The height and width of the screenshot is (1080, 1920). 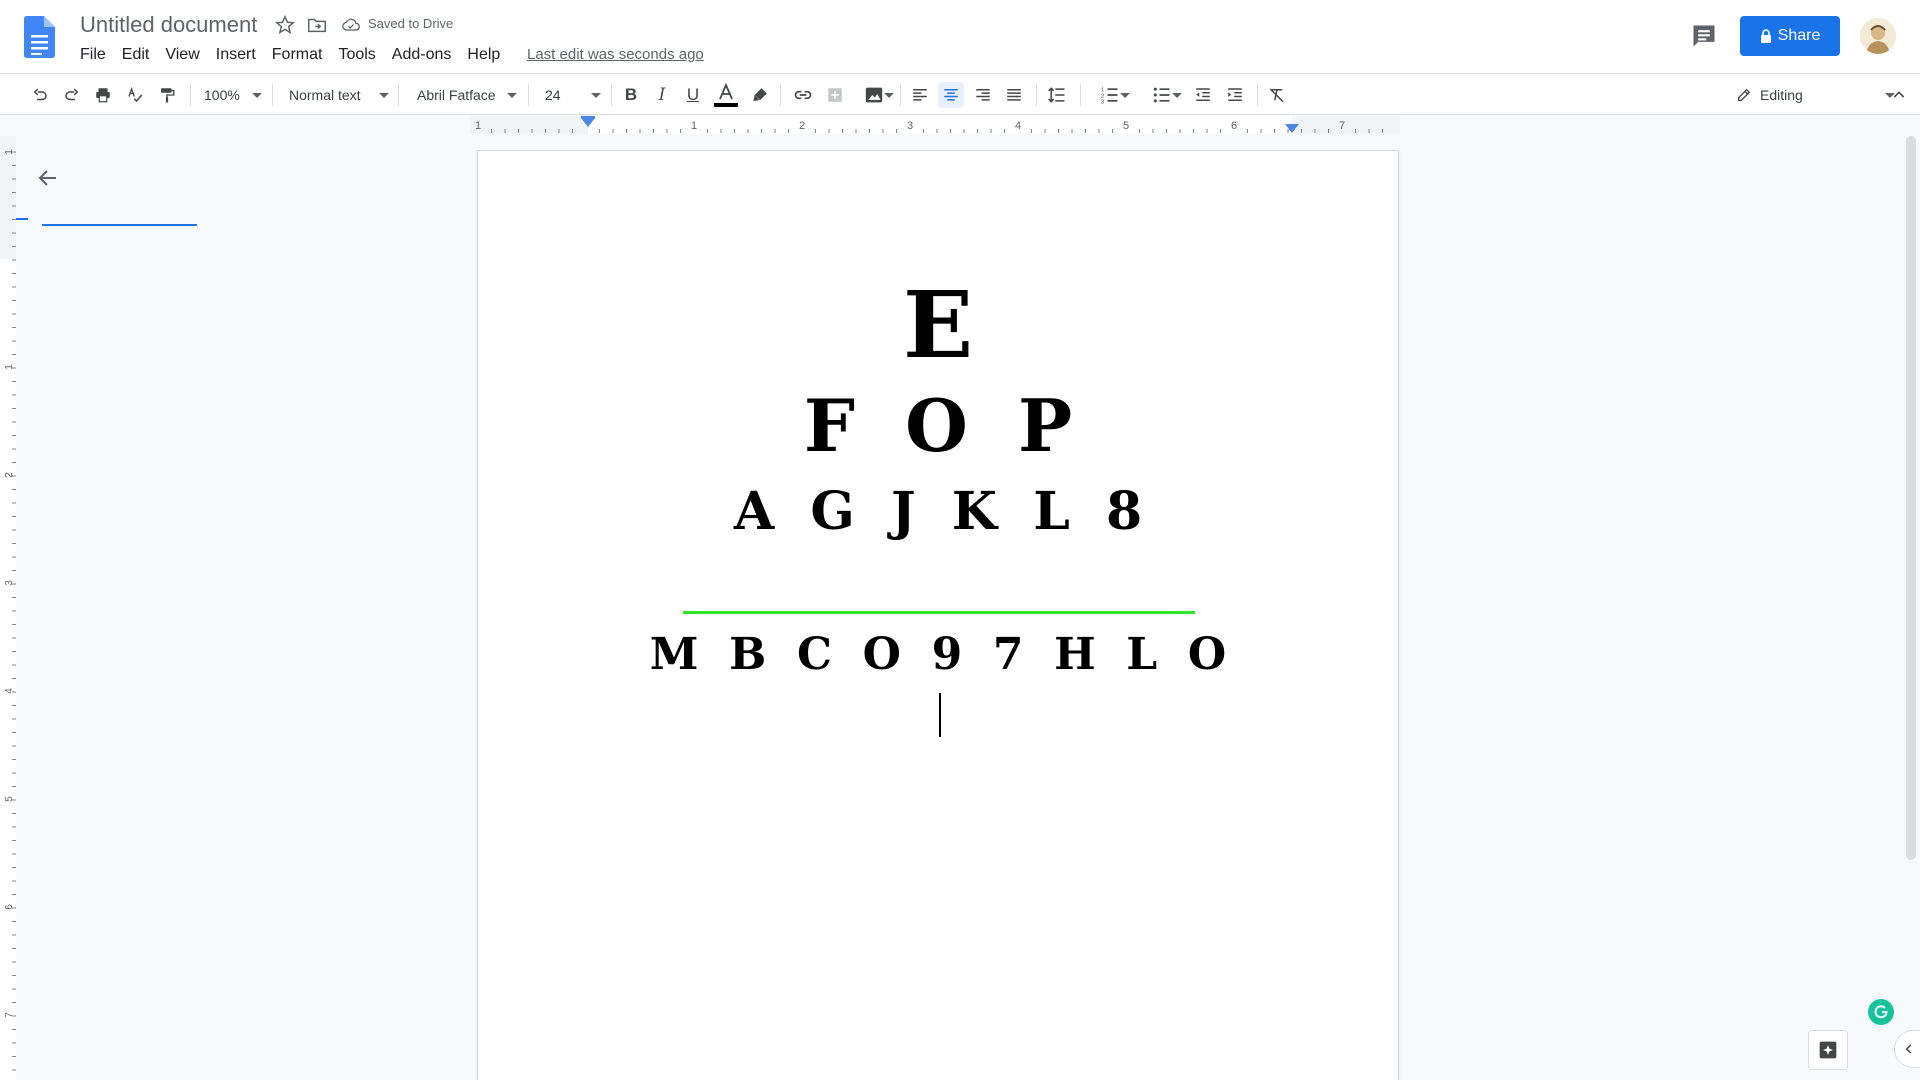 I want to click on vertical-ruler: 1 1 2 3 4 5 6 7, so click(x=8, y=608).